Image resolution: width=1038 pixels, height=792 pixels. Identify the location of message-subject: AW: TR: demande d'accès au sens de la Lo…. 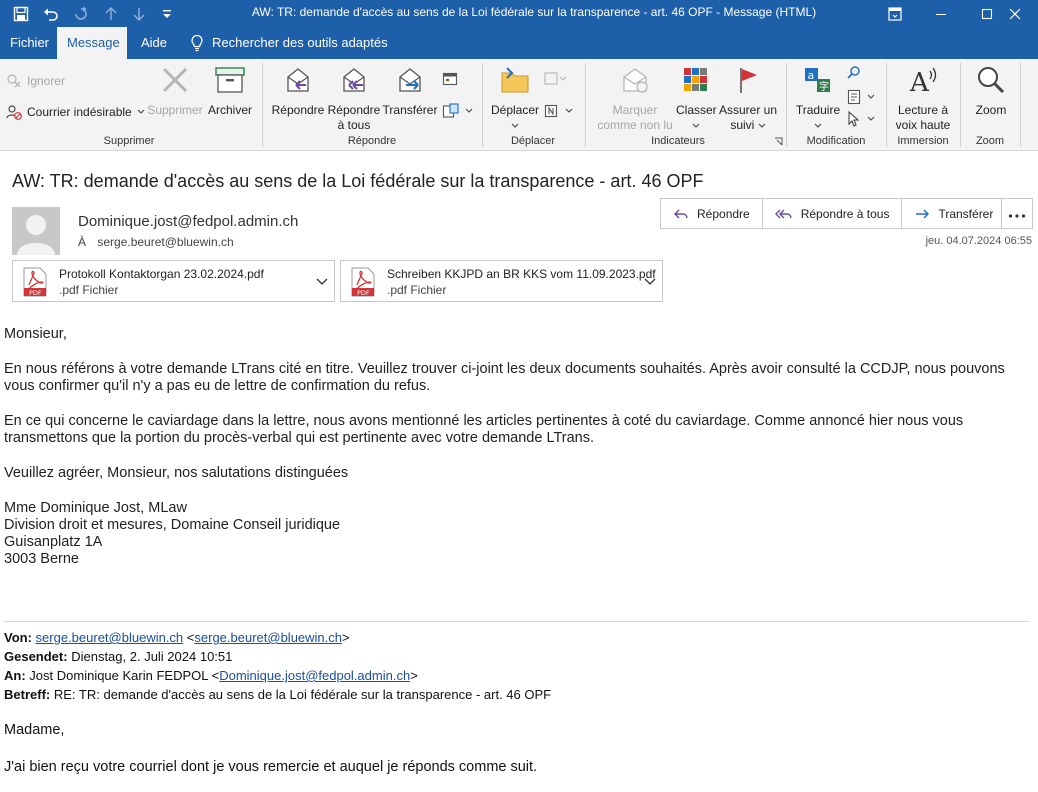
(358, 181).